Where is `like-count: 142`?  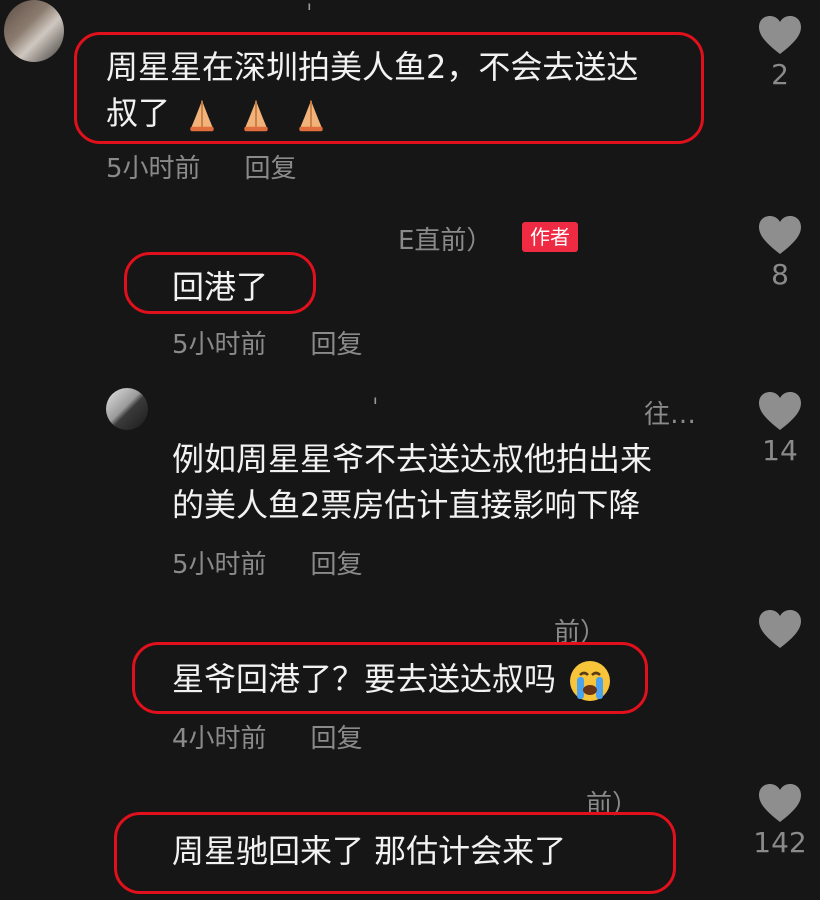 like-count: 142 is located at coordinates (780, 842).